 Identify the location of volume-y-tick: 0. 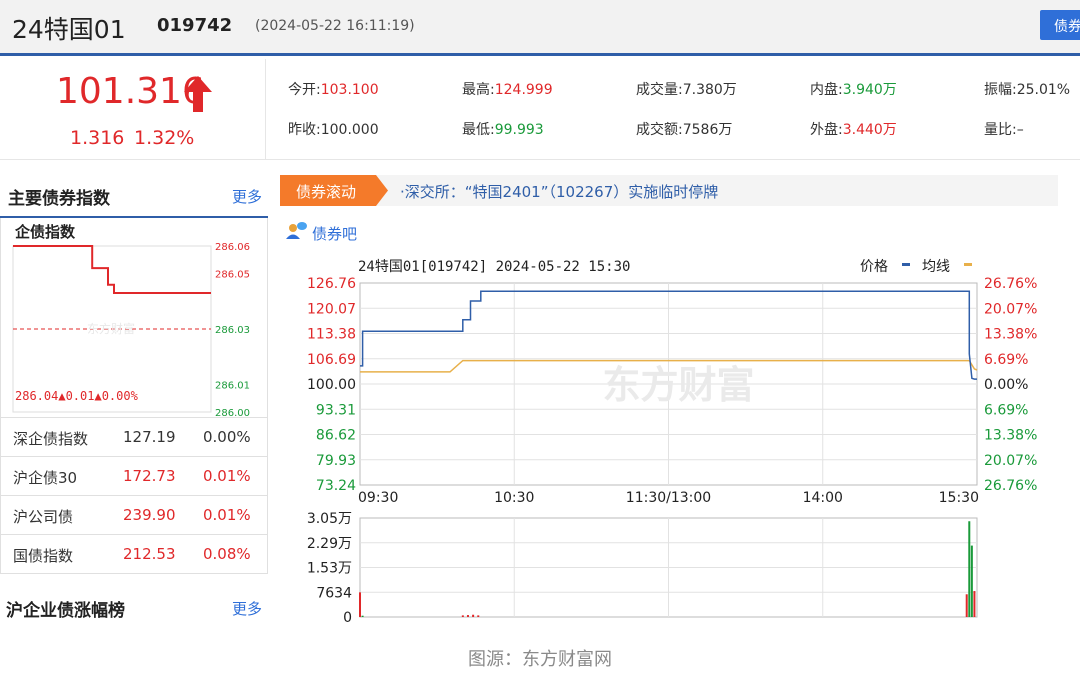
(347, 618).